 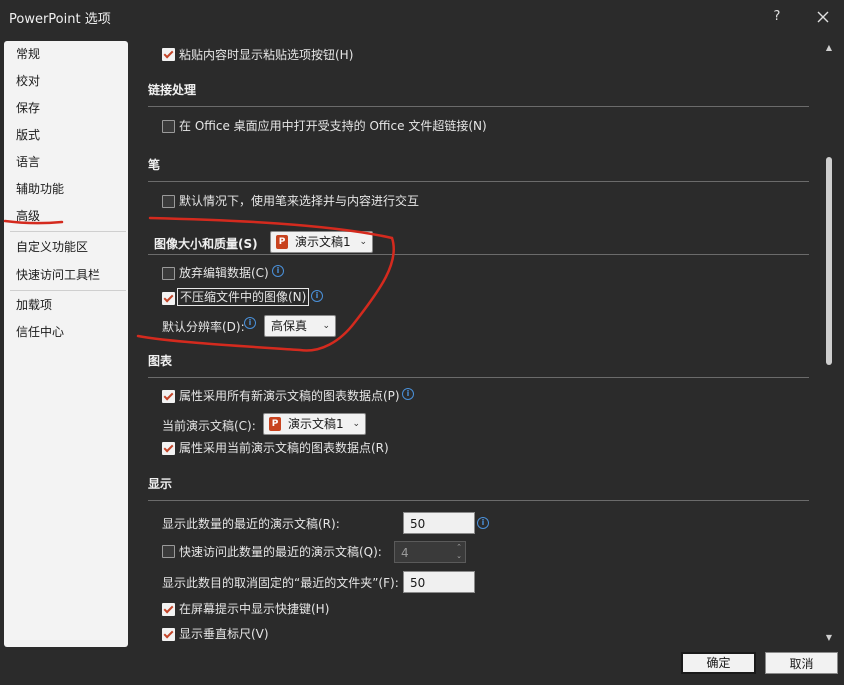 What do you see at coordinates (439, 523) in the screenshot?
I see `recent-count-input: 50` at bounding box center [439, 523].